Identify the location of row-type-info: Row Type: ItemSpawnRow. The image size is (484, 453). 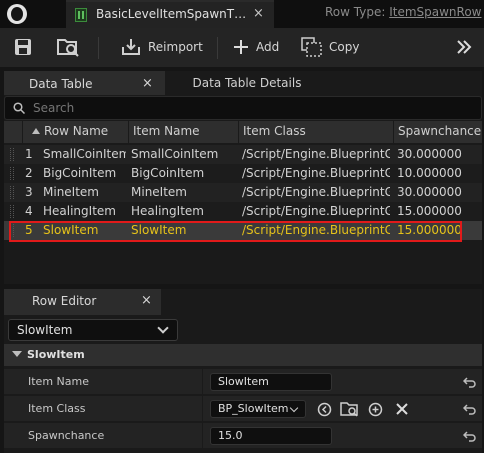
(403, 12).